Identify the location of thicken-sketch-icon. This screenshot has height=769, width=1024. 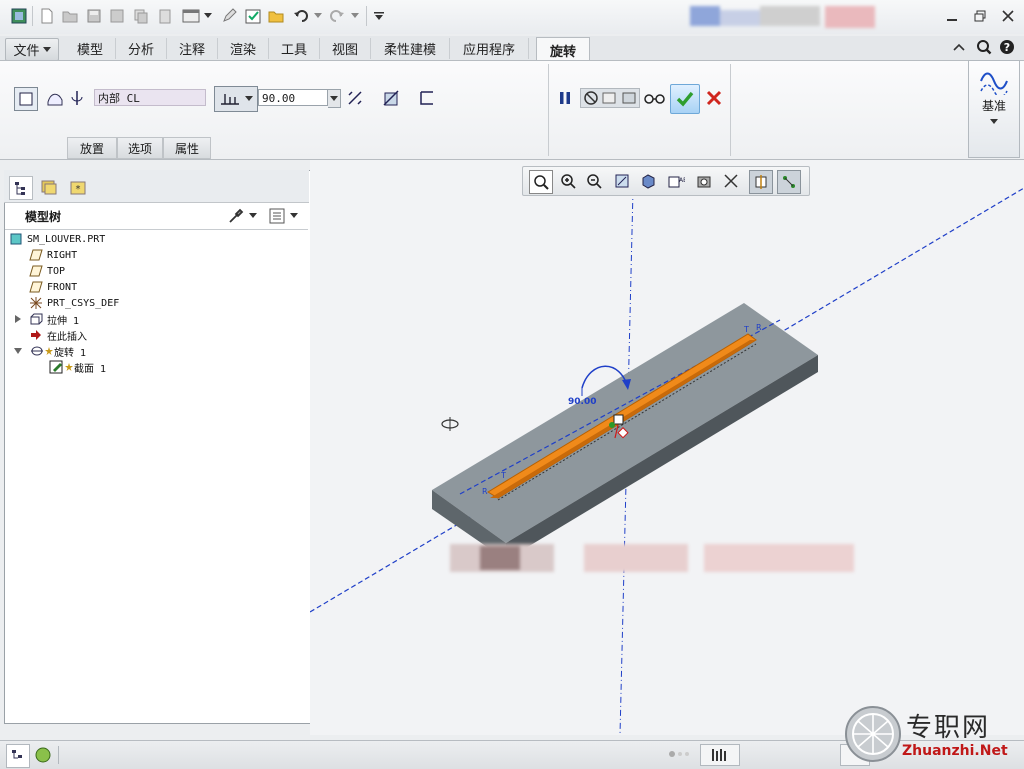
(427, 98).